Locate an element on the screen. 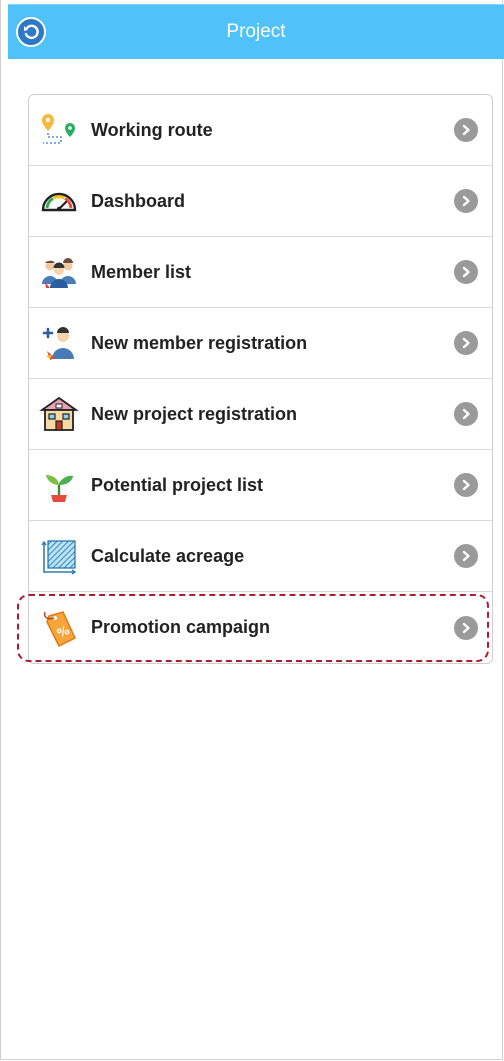 Image resolution: width=504 pixels, height=1061 pixels. menu-item-label: New project registration is located at coordinates (194, 413).